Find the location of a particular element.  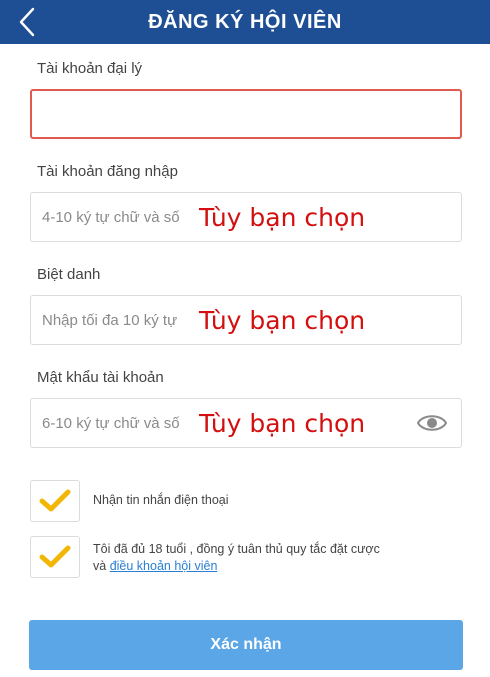

password-hint: Tùy bạn chọn is located at coordinates (282, 423).